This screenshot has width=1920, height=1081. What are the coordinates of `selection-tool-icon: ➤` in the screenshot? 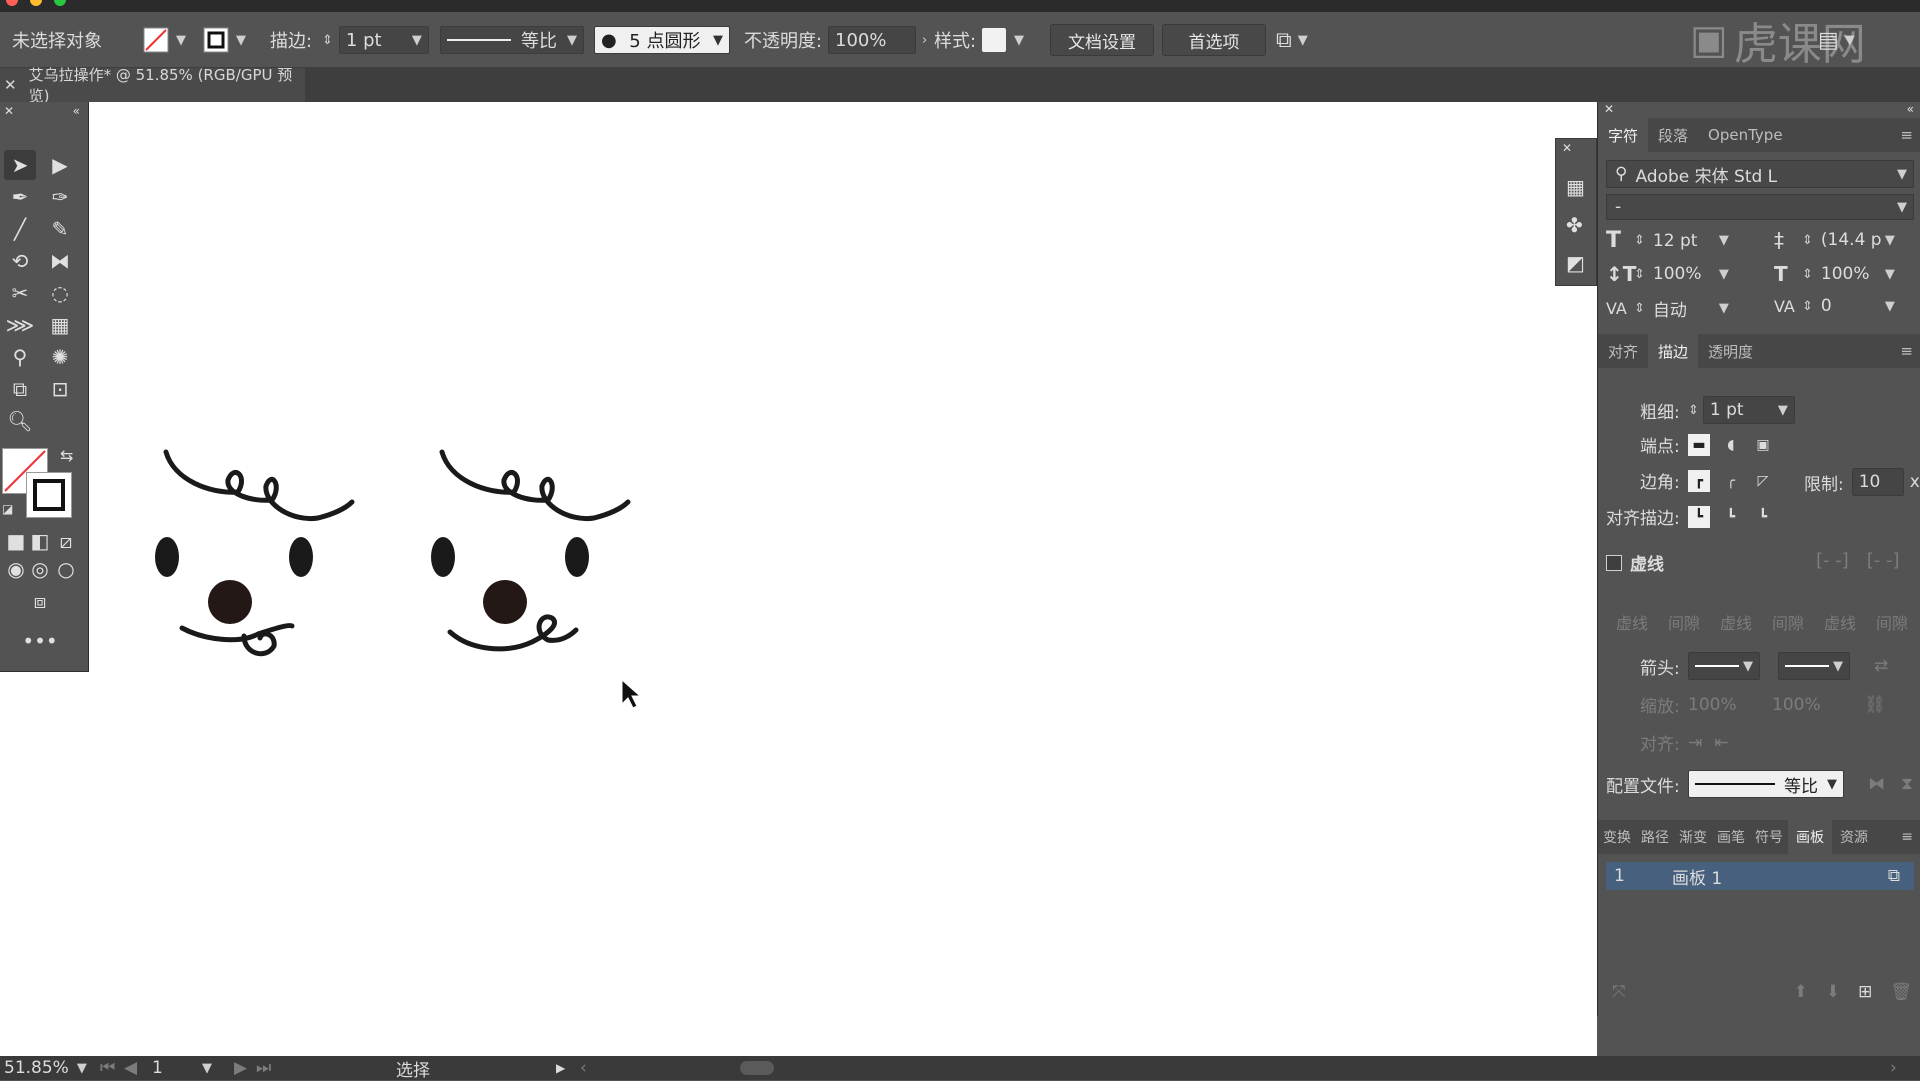 It's located at (20, 165).